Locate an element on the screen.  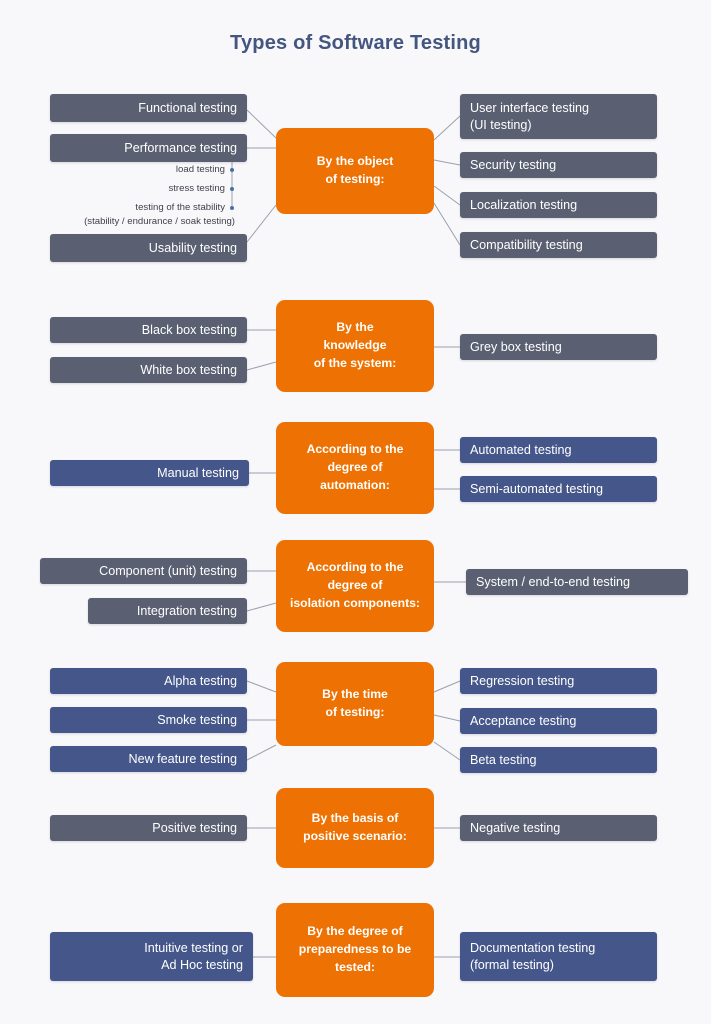
node-performance-testing: Performance testing is located at coordinates (148, 148).